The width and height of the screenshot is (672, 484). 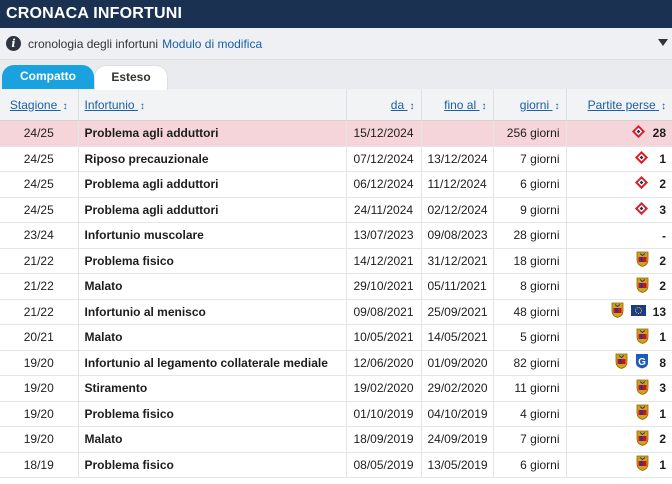 What do you see at coordinates (659, 311) in the screenshot?
I see `games-missed-count: 13` at bounding box center [659, 311].